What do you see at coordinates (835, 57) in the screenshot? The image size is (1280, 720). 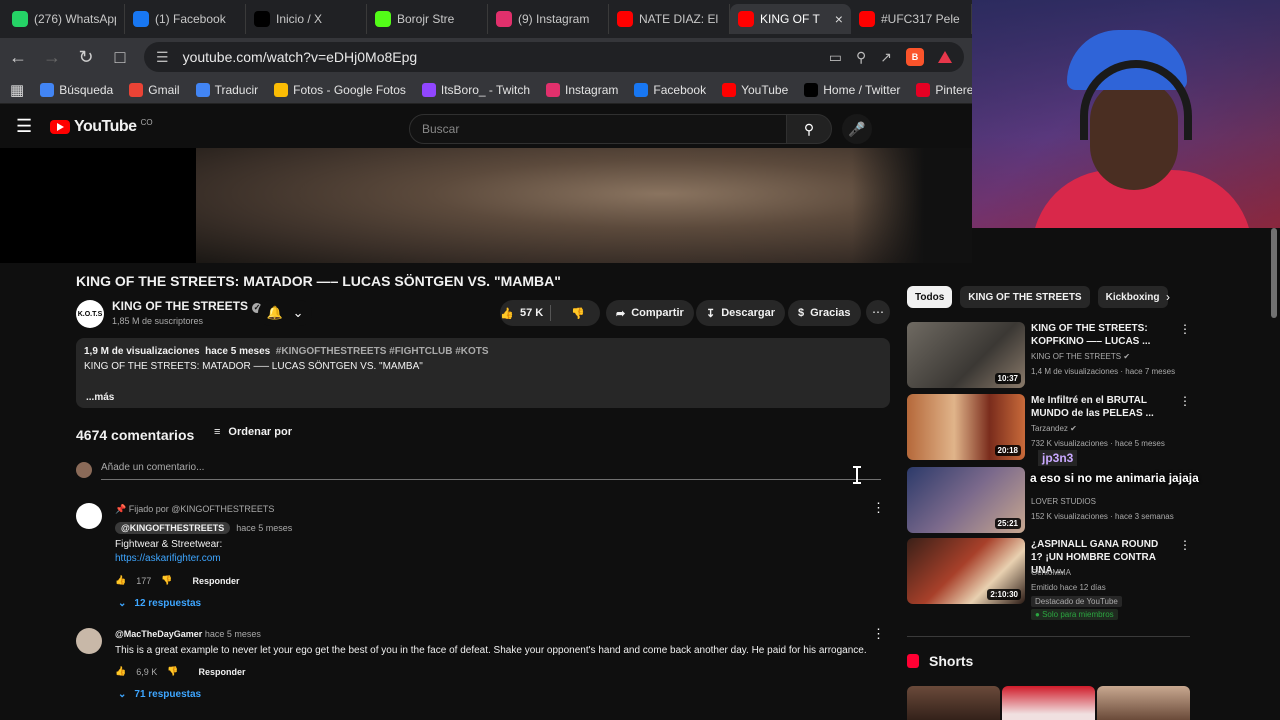 I see `cast-icon: ▭` at bounding box center [835, 57].